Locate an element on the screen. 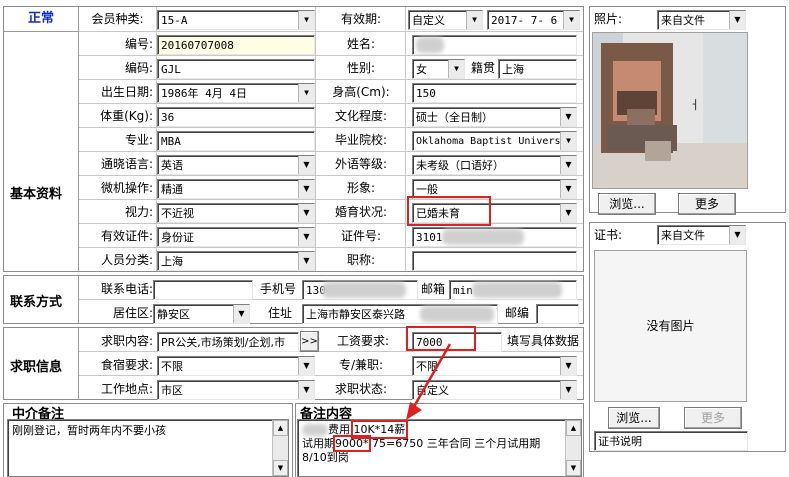  title-field is located at coordinates (494, 261).